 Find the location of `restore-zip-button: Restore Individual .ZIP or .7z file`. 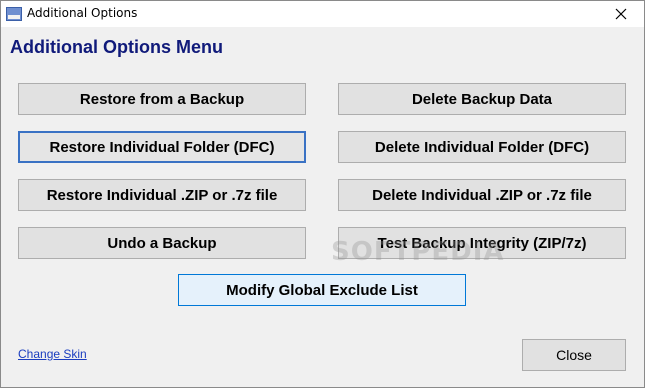

restore-zip-button: Restore Individual .ZIP or .7z file is located at coordinates (162, 195).